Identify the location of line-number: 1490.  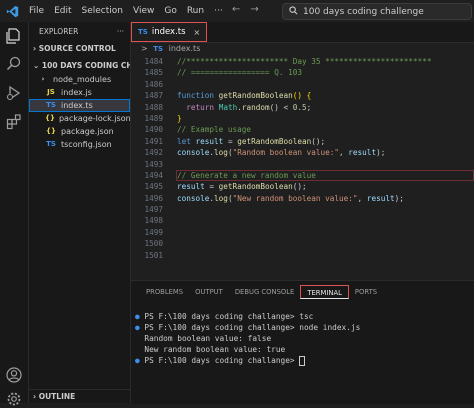
(153, 130).